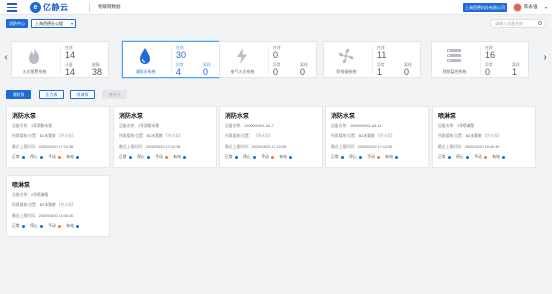  I want to click on category-card-0: 火灾报警系统 在线 14 计量 14 故障 38, so click(60, 59).